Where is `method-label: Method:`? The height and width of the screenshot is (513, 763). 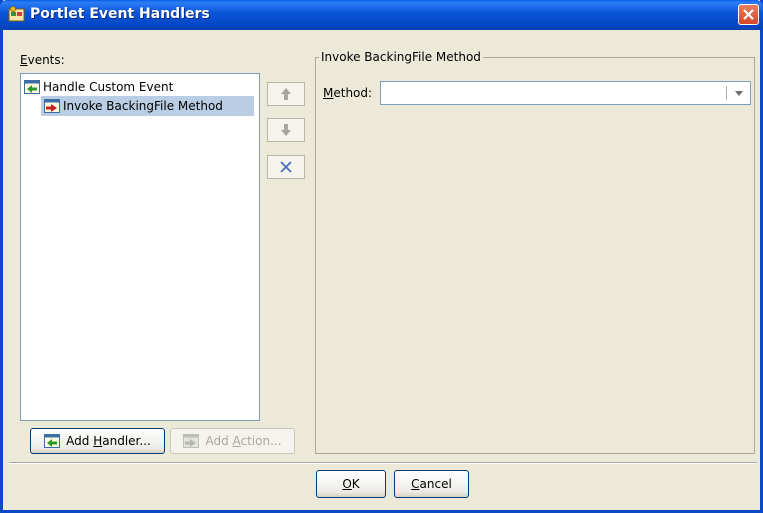 method-label: Method: is located at coordinates (348, 93).